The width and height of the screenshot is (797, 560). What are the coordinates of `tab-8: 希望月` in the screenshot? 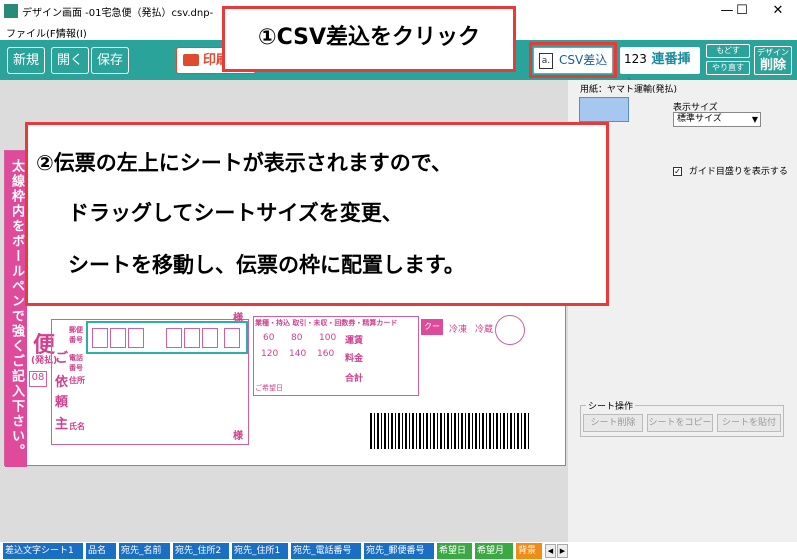 It's located at (494, 551).